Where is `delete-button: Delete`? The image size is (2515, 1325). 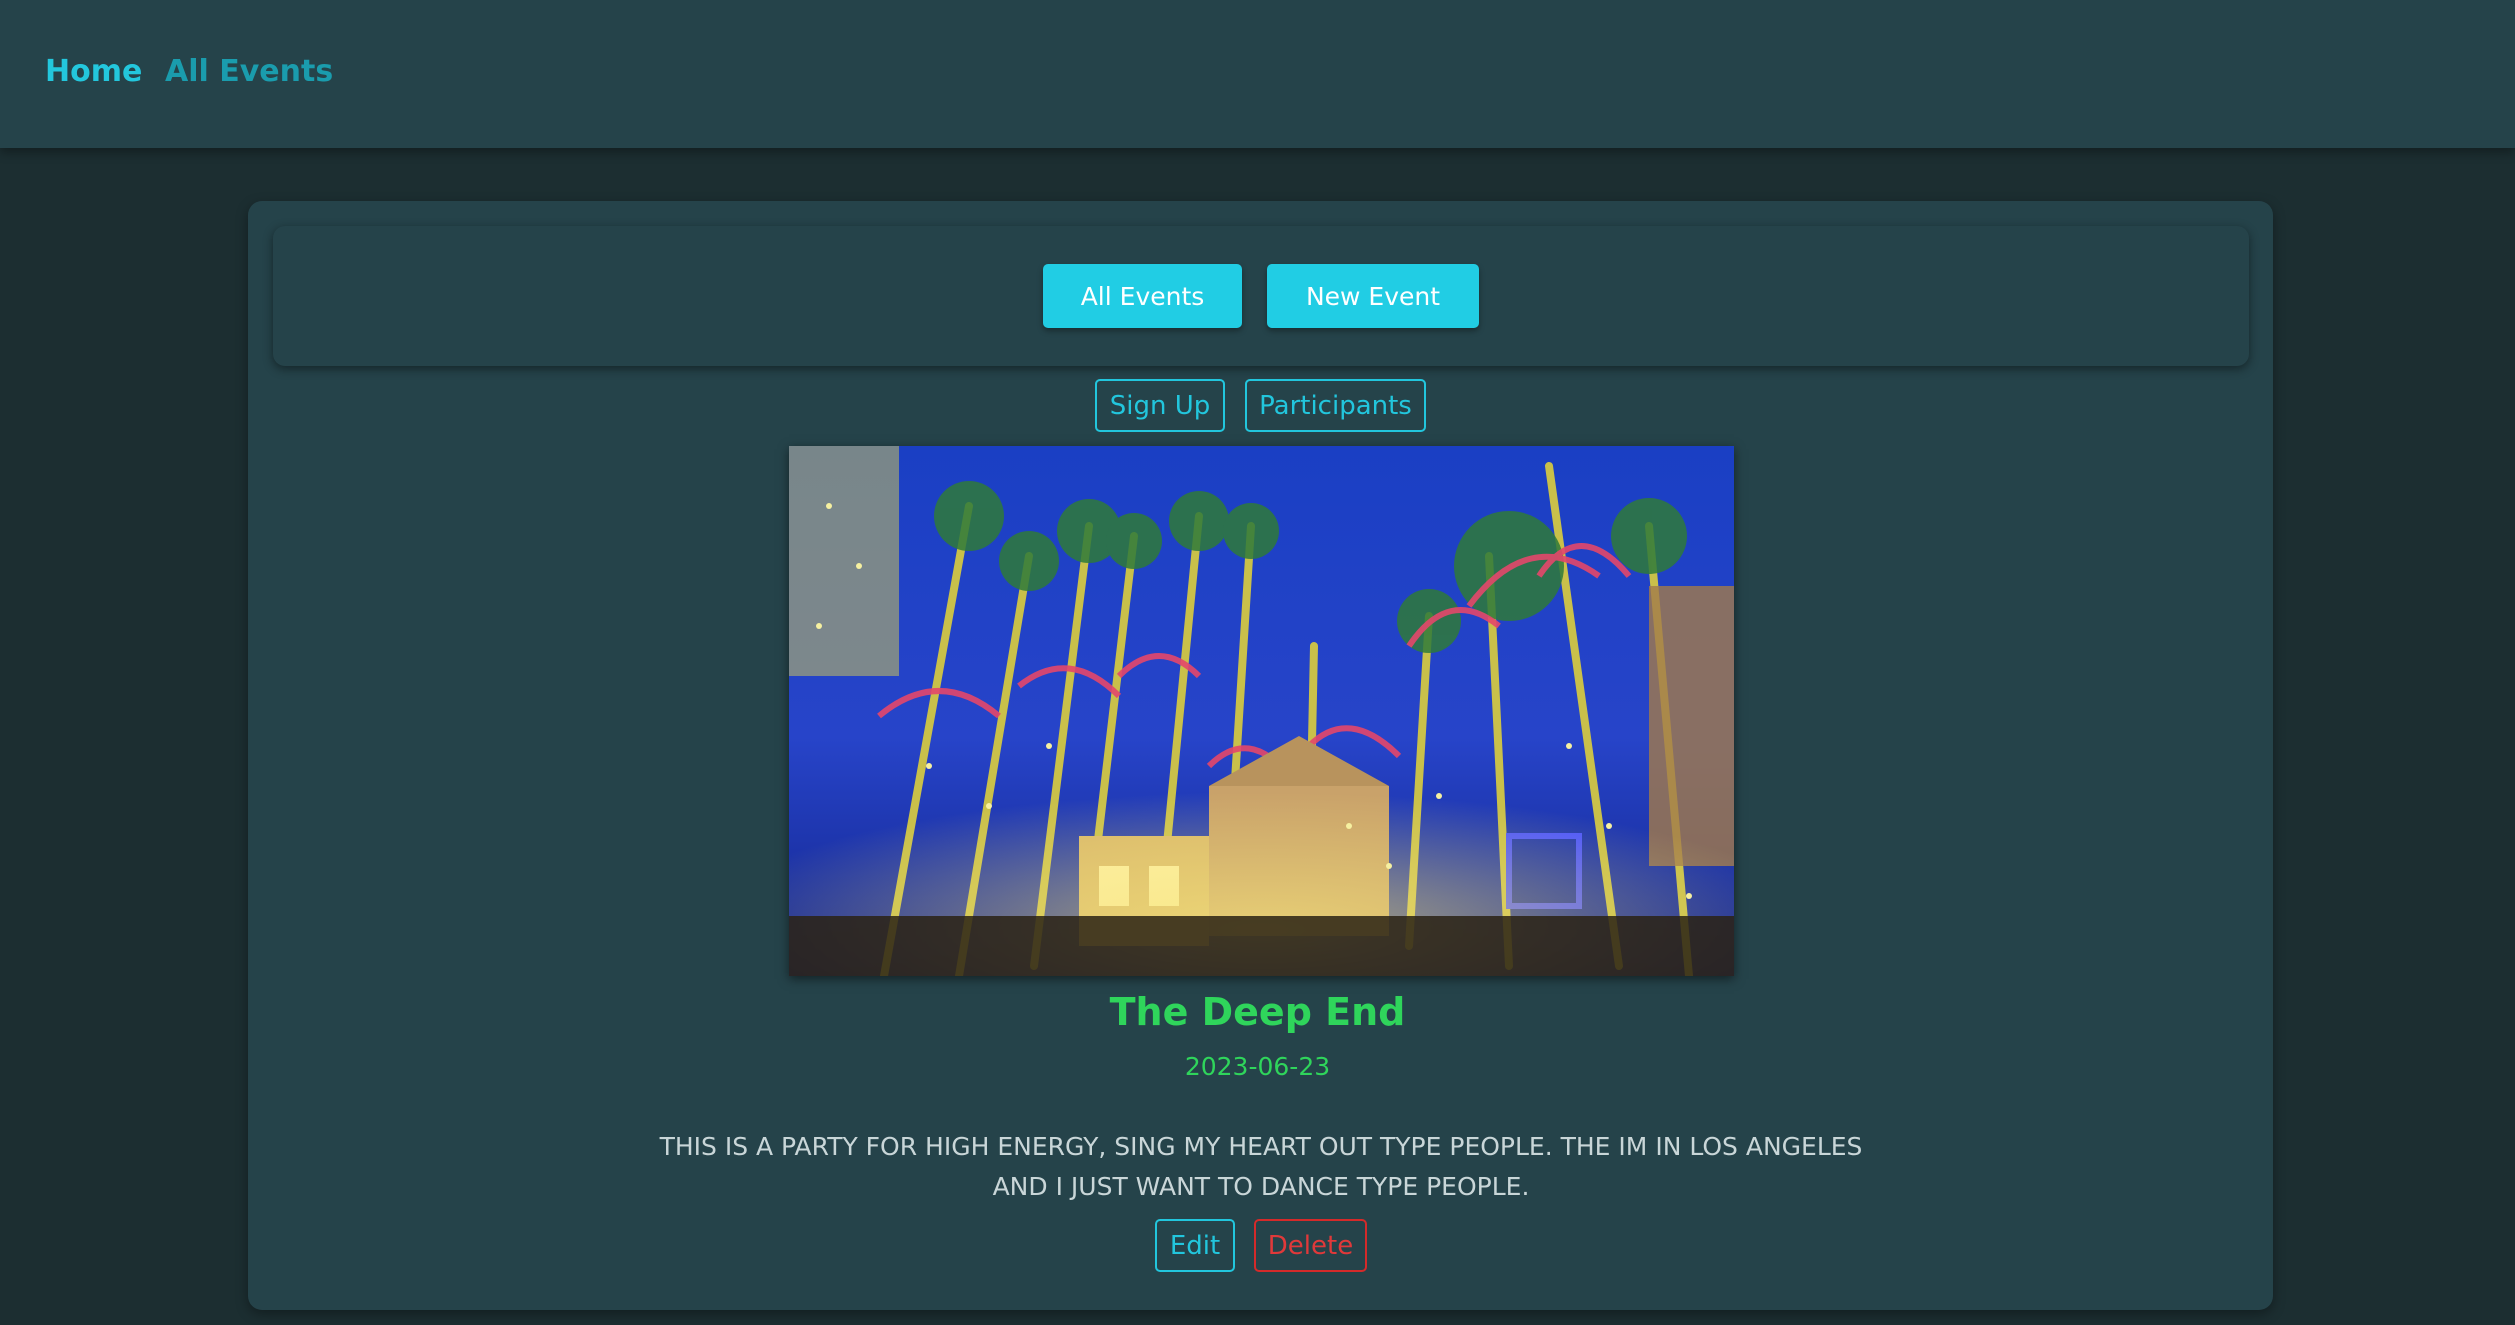 delete-button: Delete is located at coordinates (1310, 1245).